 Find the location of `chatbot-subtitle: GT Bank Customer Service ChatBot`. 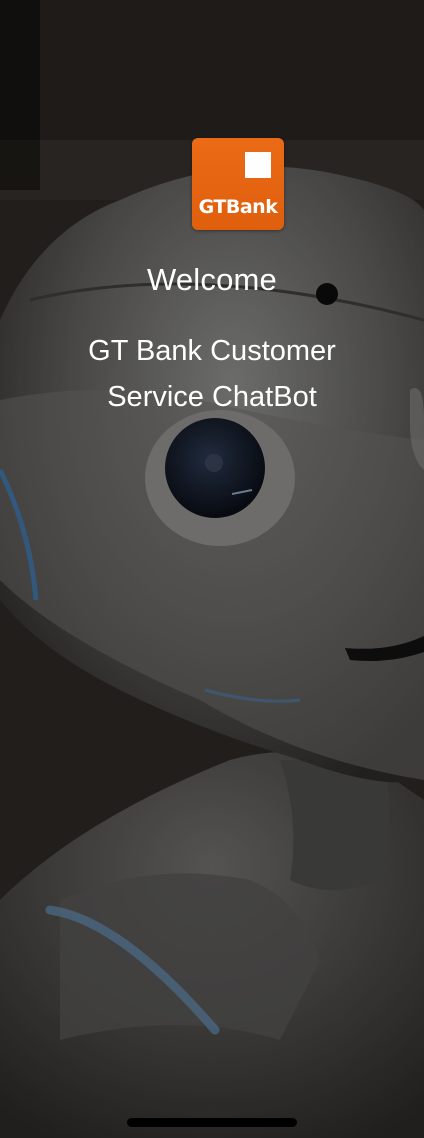

chatbot-subtitle: GT Bank Customer Service ChatBot is located at coordinates (212, 374).